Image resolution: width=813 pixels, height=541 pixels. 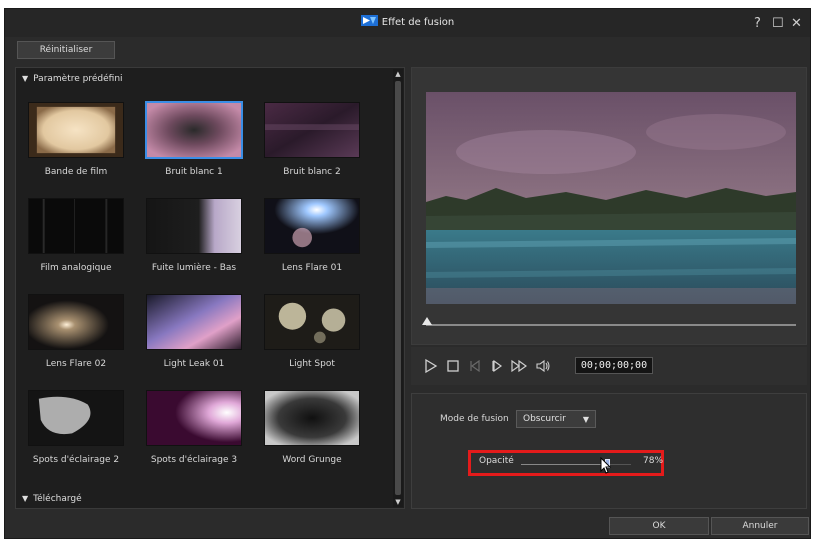 What do you see at coordinates (609, 321) in the screenshot?
I see `playback-timeline` at bounding box center [609, 321].